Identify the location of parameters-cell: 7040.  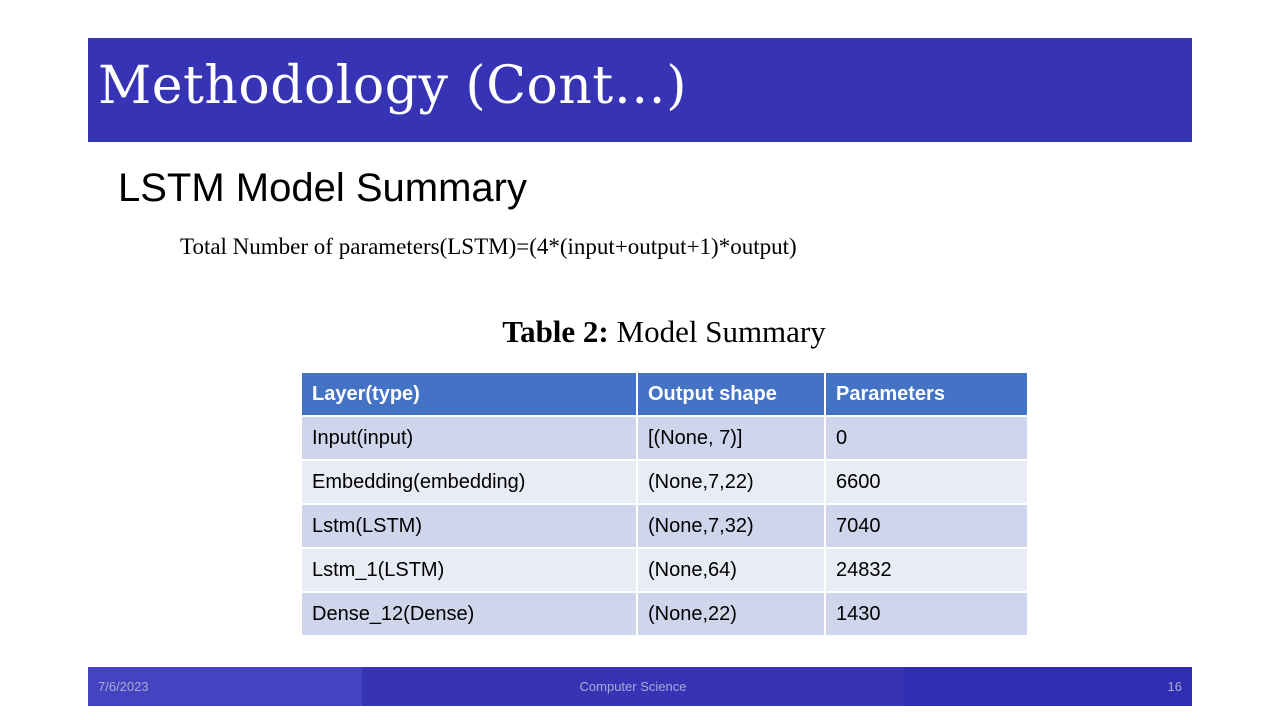
(926, 526).